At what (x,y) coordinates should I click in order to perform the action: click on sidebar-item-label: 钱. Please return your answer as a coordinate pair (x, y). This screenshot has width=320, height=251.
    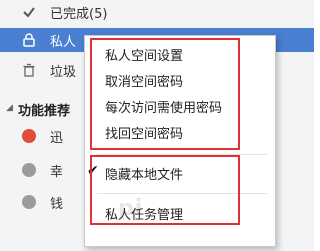
    Looking at the image, I should click on (57, 204).